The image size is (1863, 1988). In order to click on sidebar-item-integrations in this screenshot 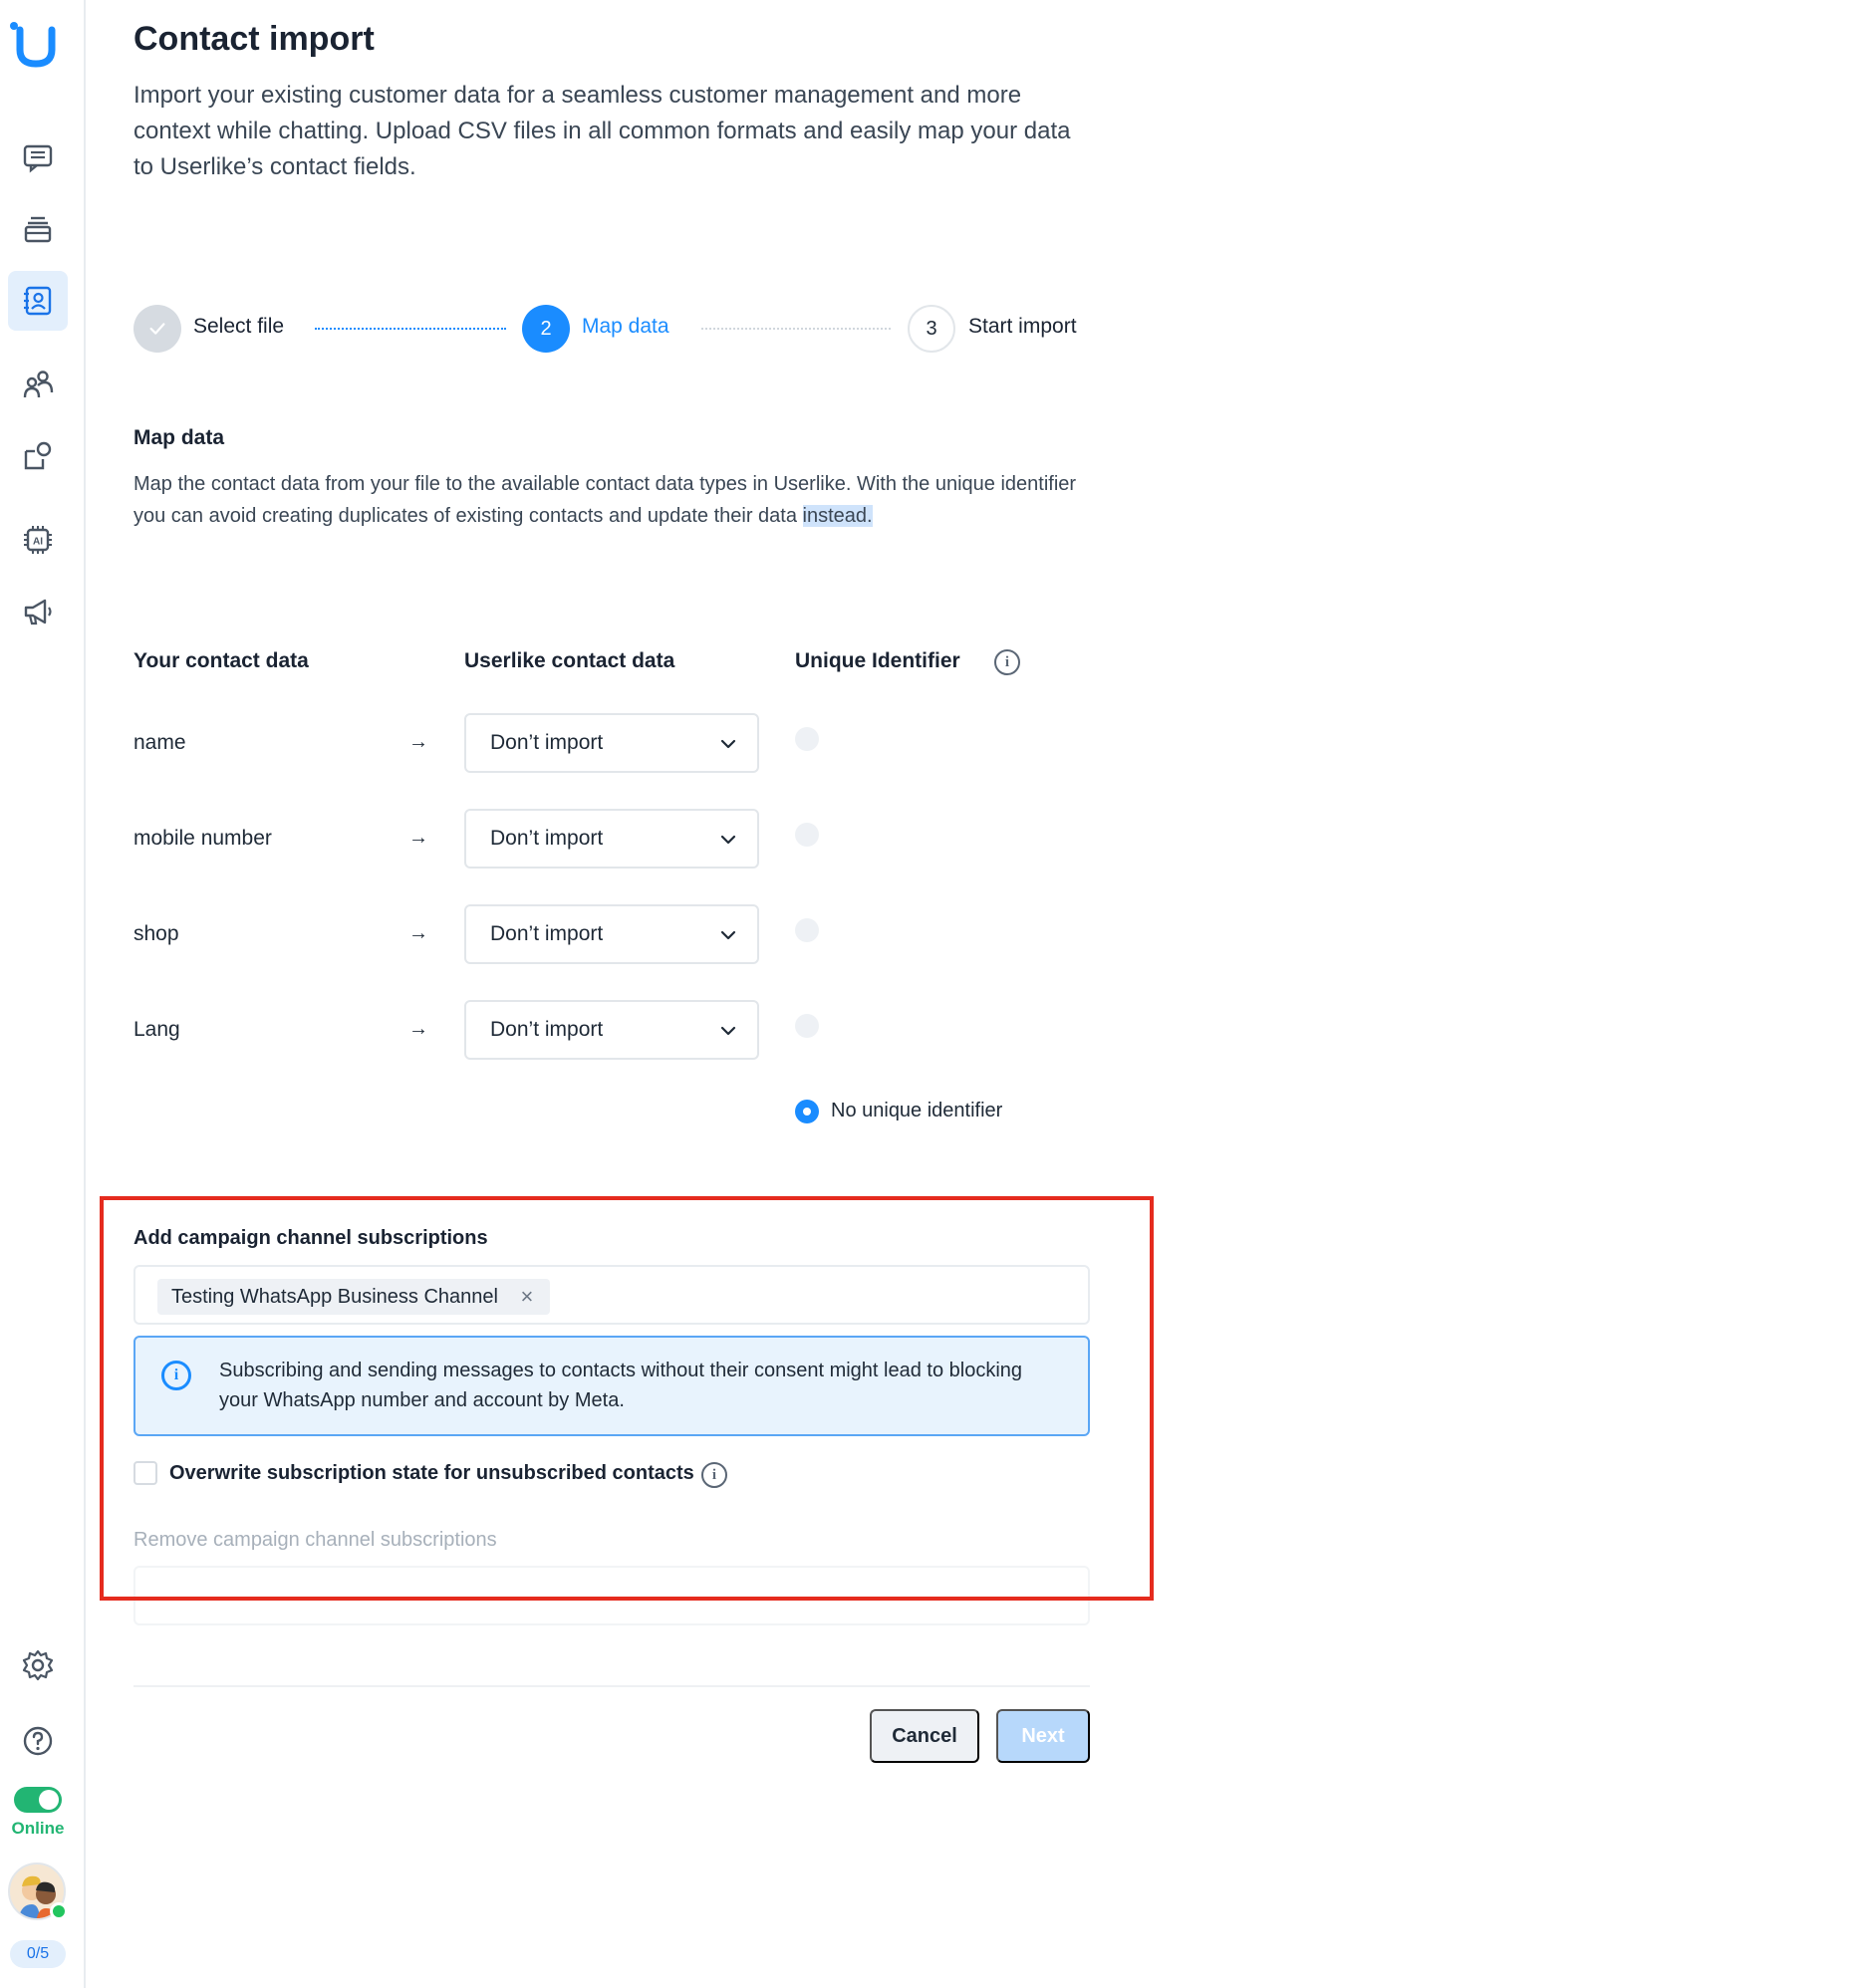, I will do `click(38, 456)`.